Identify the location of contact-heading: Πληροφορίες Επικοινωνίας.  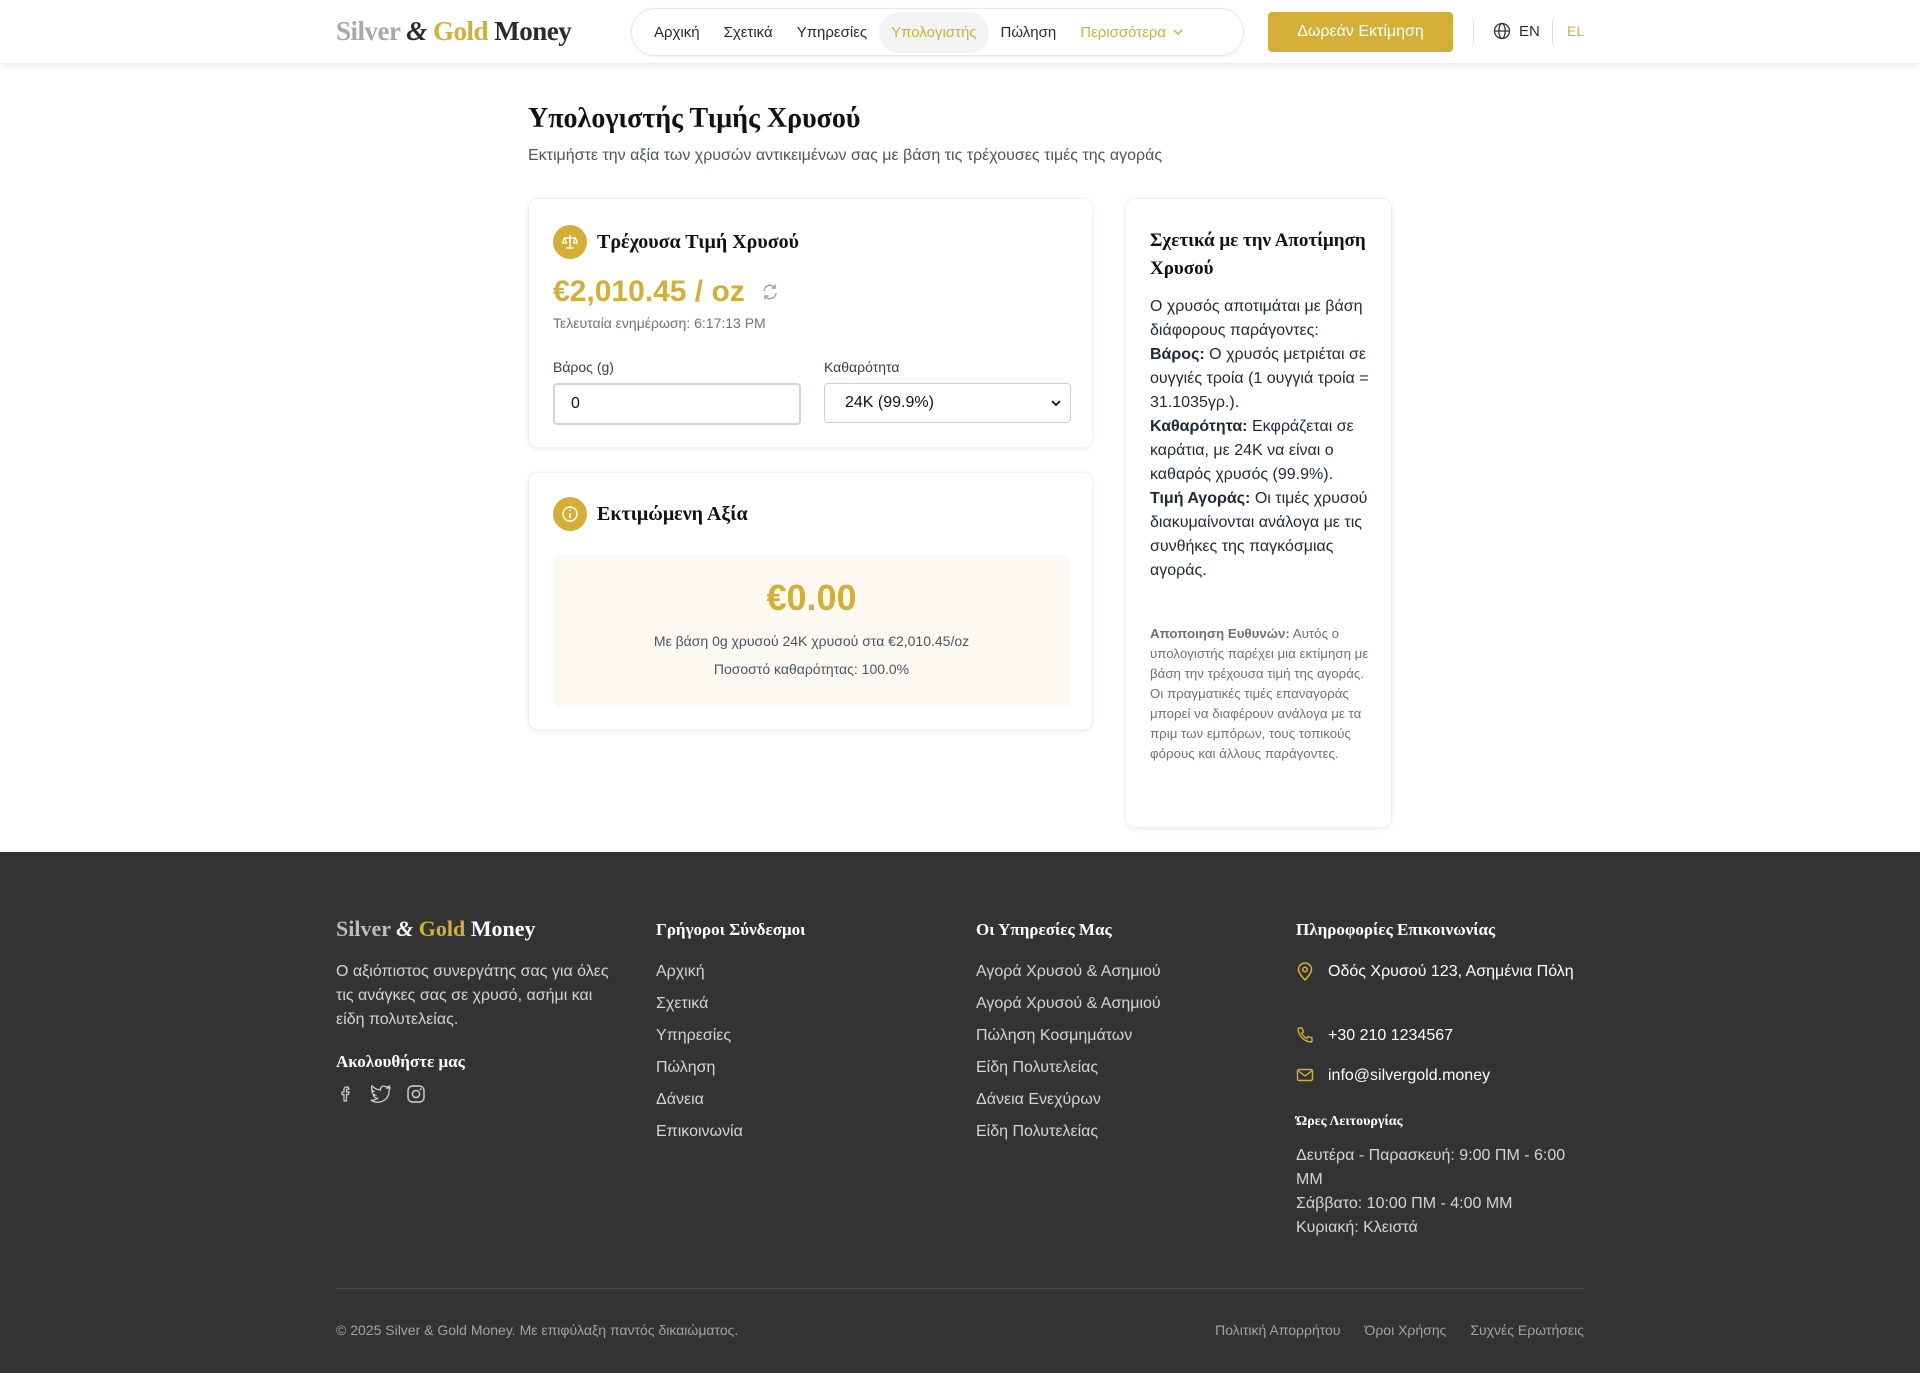
(1396, 929).